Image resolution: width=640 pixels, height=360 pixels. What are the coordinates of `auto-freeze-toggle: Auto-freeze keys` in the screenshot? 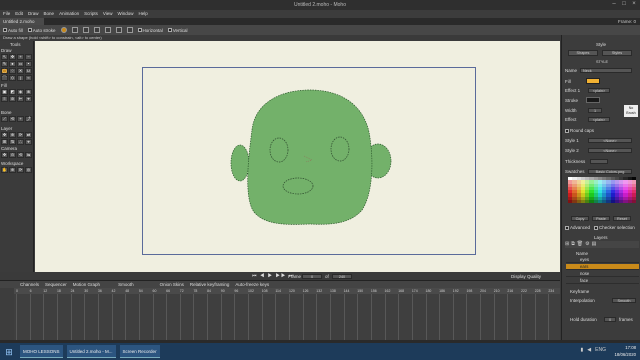 It's located at (252, 284).